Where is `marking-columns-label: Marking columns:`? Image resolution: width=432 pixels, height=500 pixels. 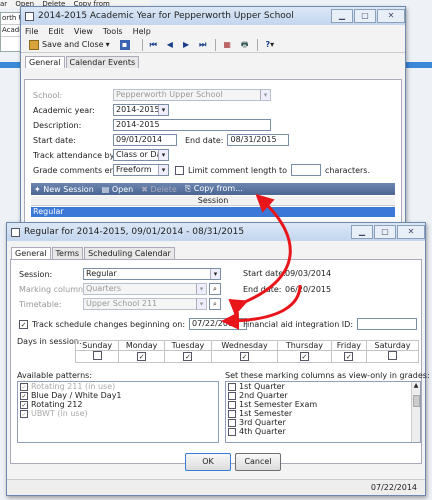
marking-columns-label: Marking columns: is located at coordinates (54, 289).